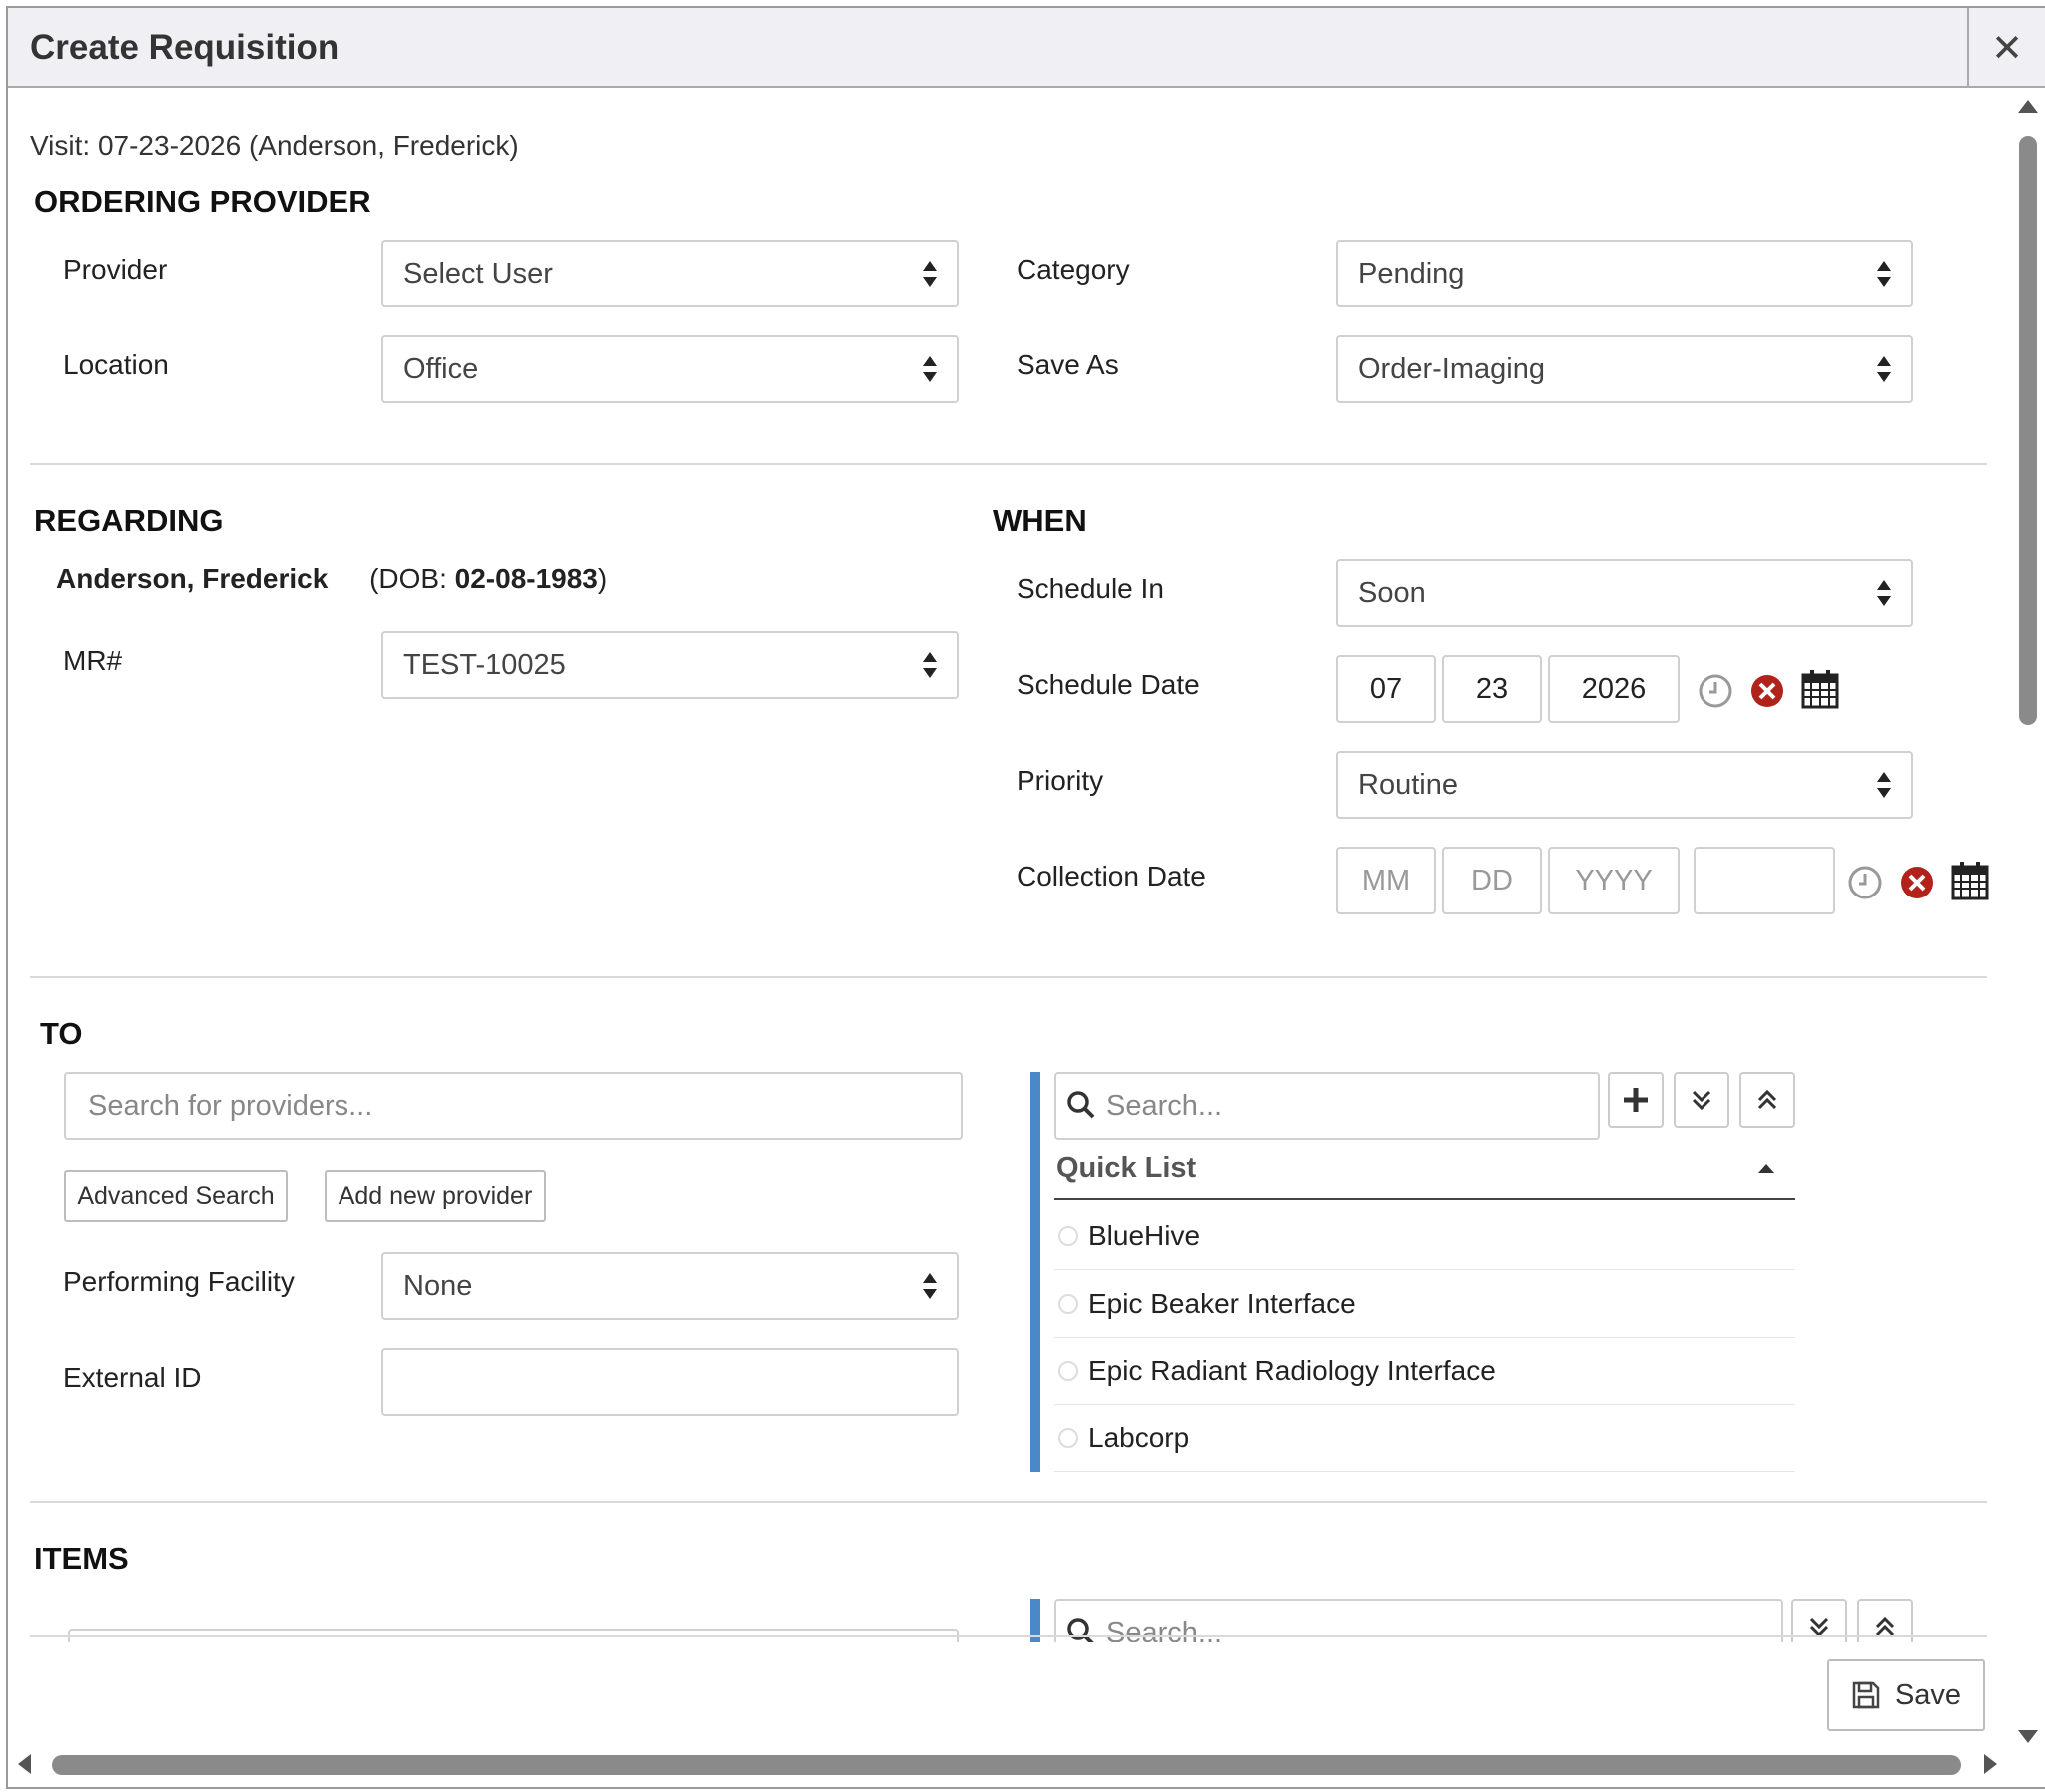 The width and height of the screenshot is (2045, 1792). What do you see at coordinates (670, 665) in the screenshot?
I see `mr-select: TEST-10025` at bounding box center [670, 665].